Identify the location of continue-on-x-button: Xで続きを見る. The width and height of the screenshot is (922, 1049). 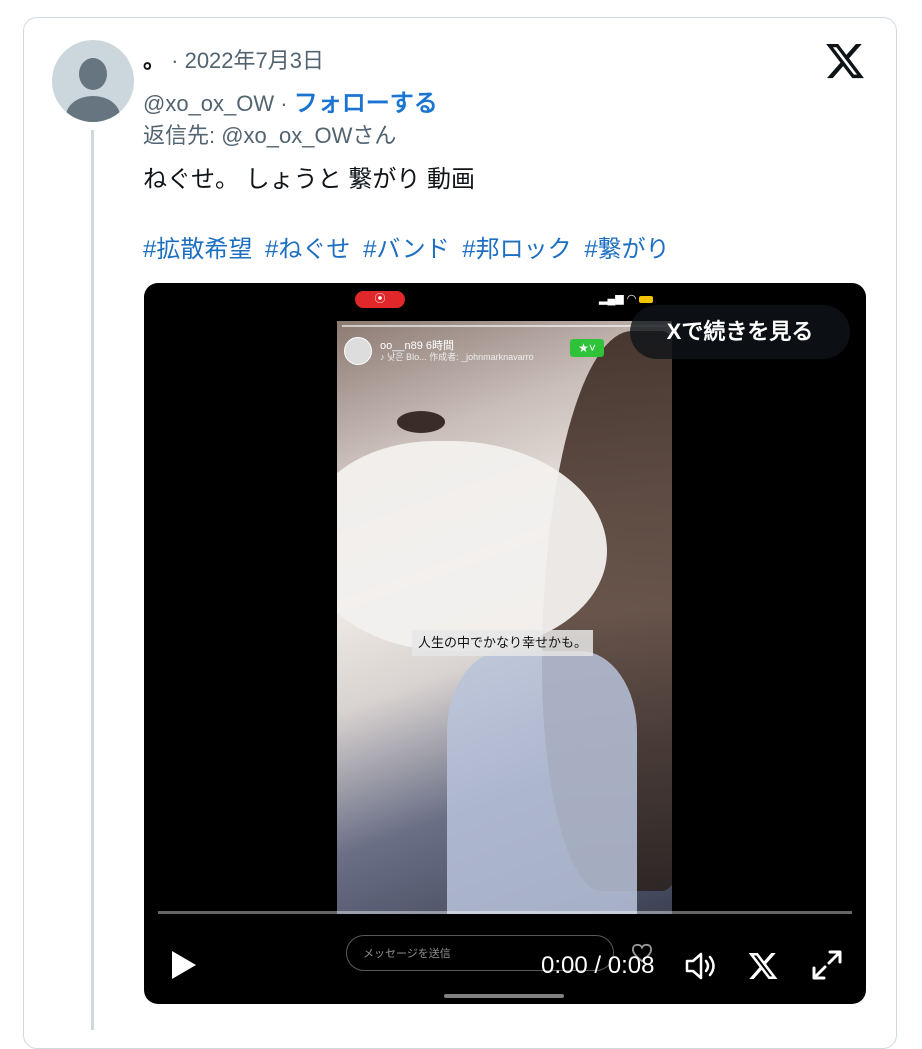
(740, 332).